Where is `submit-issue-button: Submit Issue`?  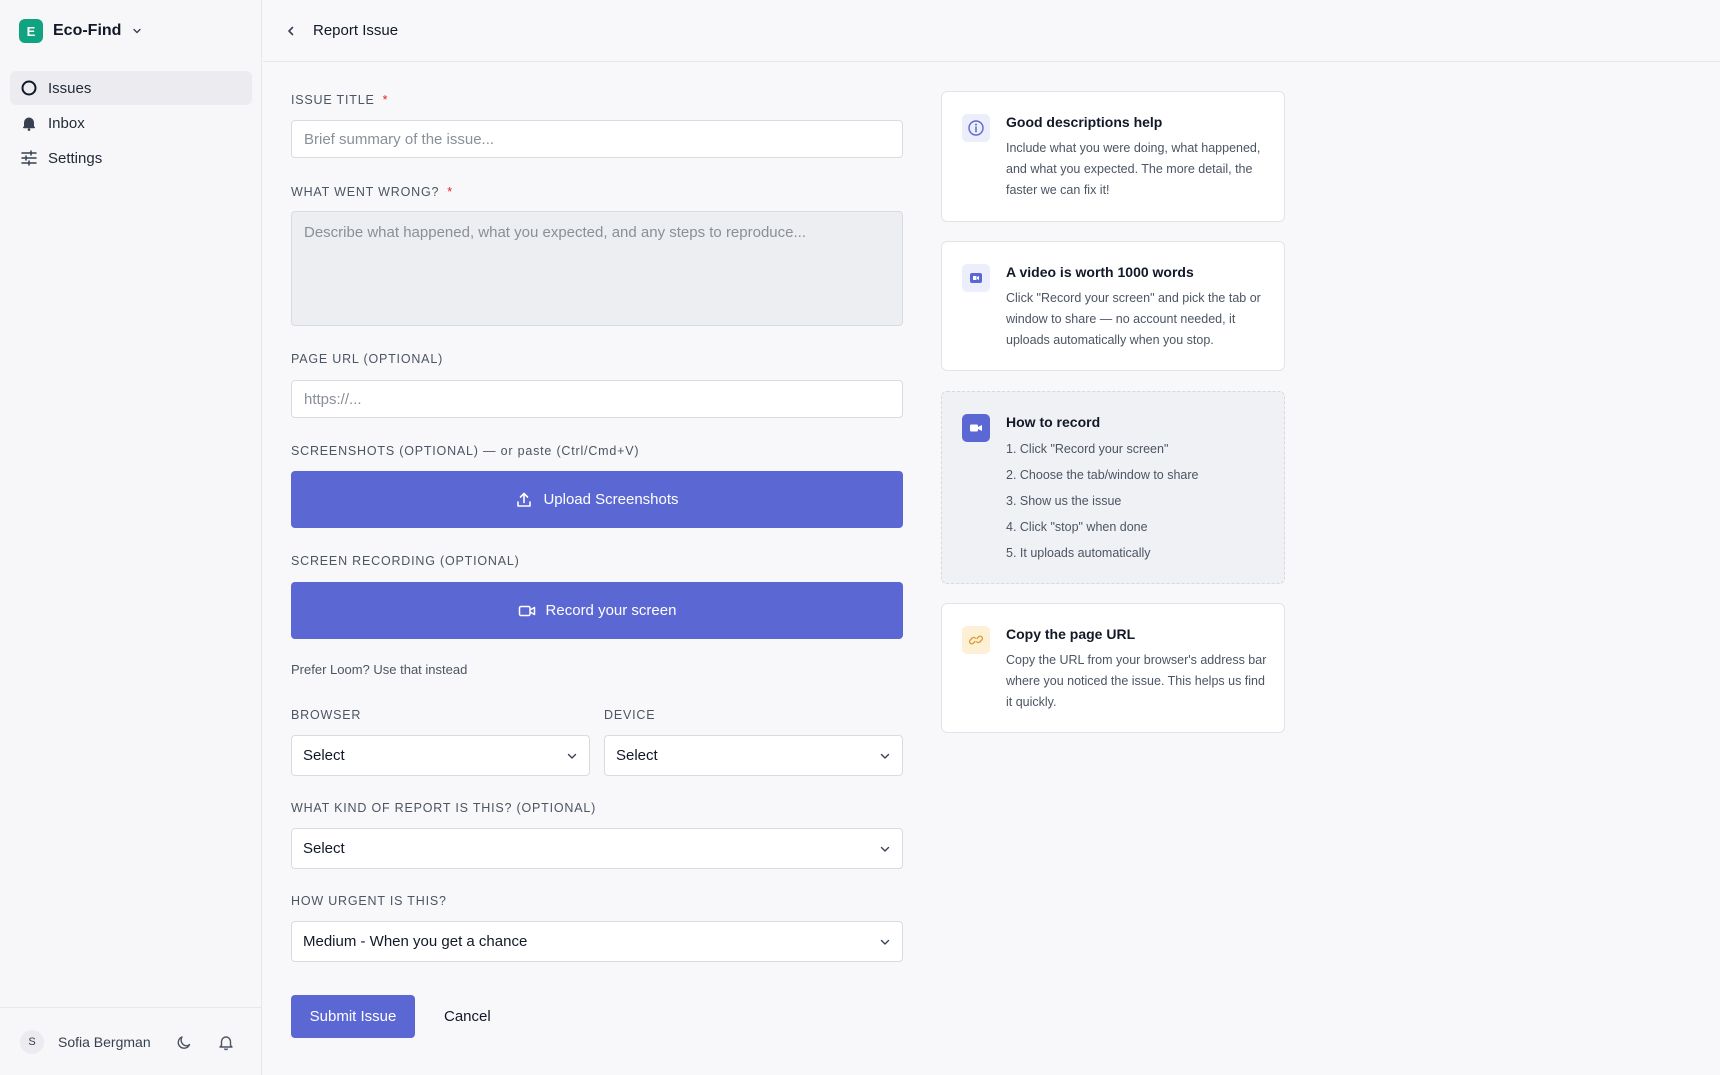
submit-issue-button: Submit Issue is located at coordinates (353, 1016).